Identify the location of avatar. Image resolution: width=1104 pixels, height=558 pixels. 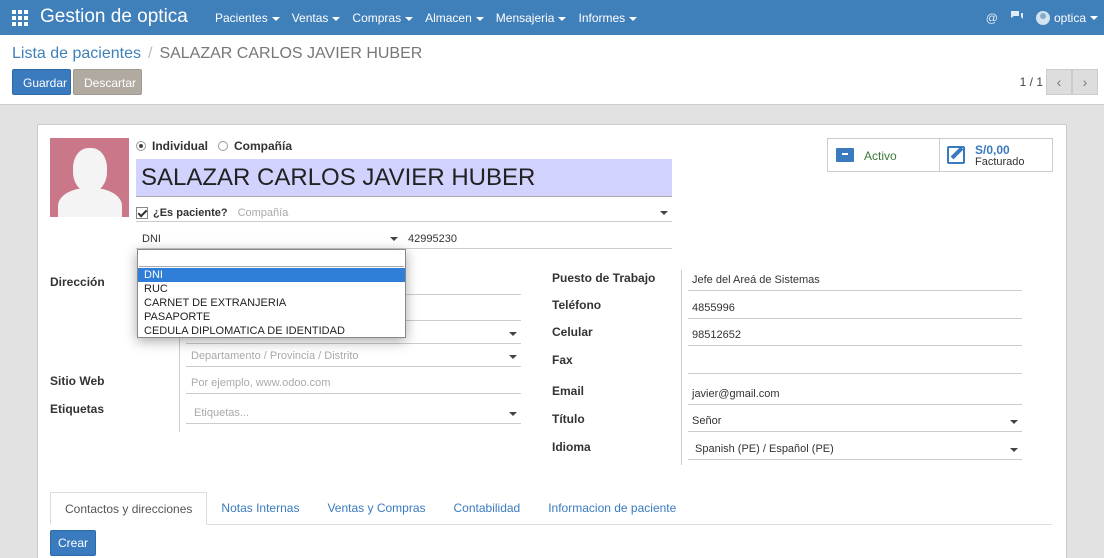
(1042, 17).